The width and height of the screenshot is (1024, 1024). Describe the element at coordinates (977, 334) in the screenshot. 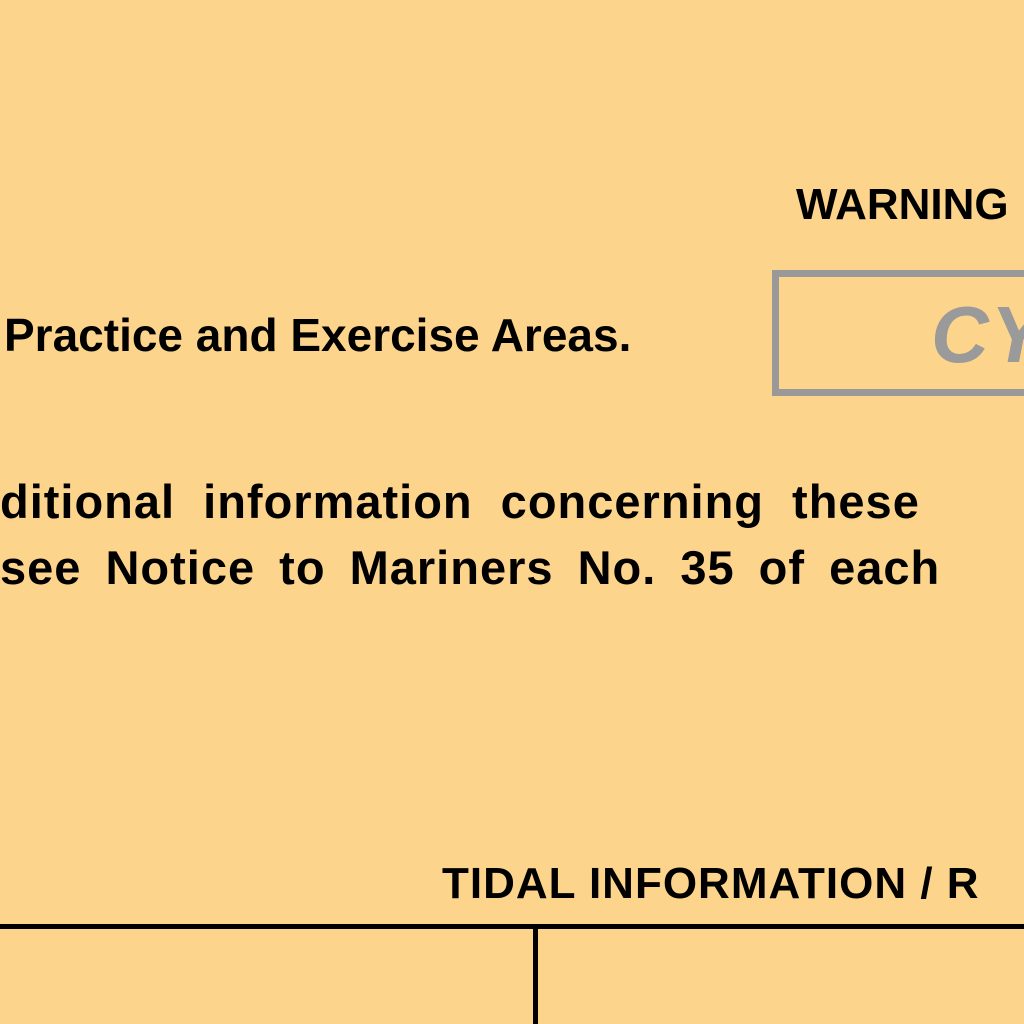

I see `stamp-text: CY` at that location.